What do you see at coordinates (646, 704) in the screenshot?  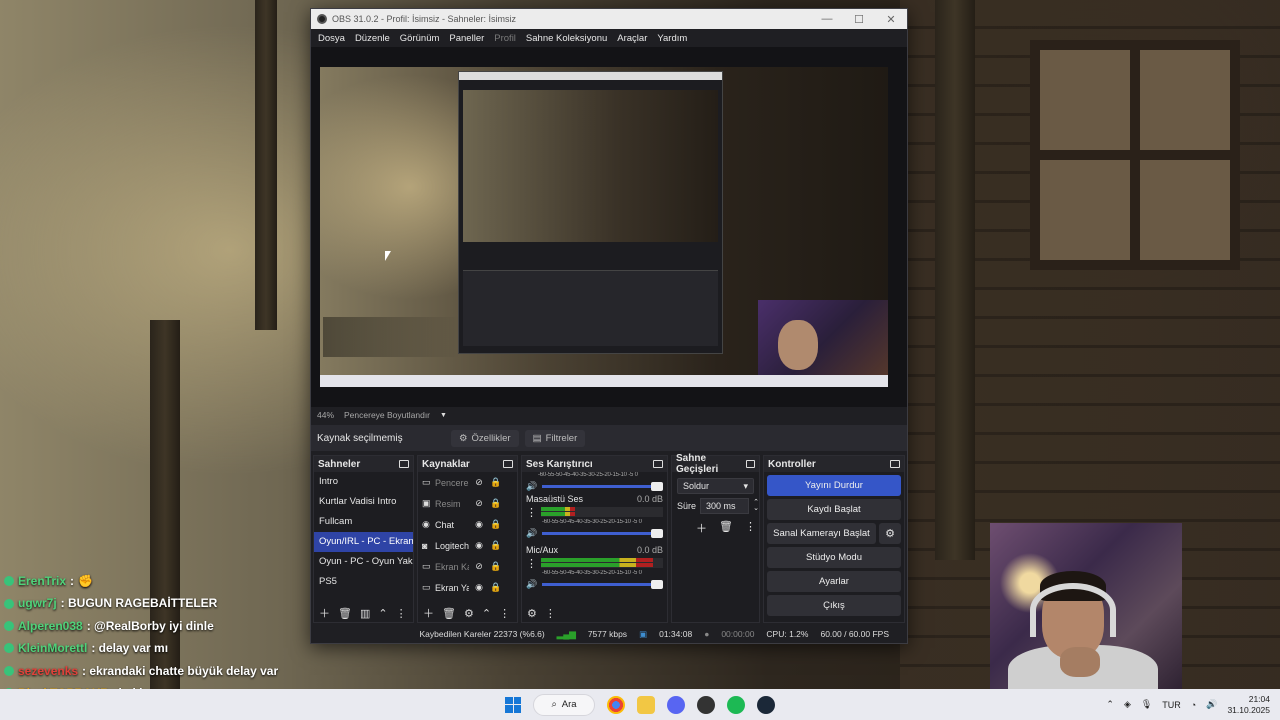 I see `file-explorer-icon` at bounding box center [646, 704].